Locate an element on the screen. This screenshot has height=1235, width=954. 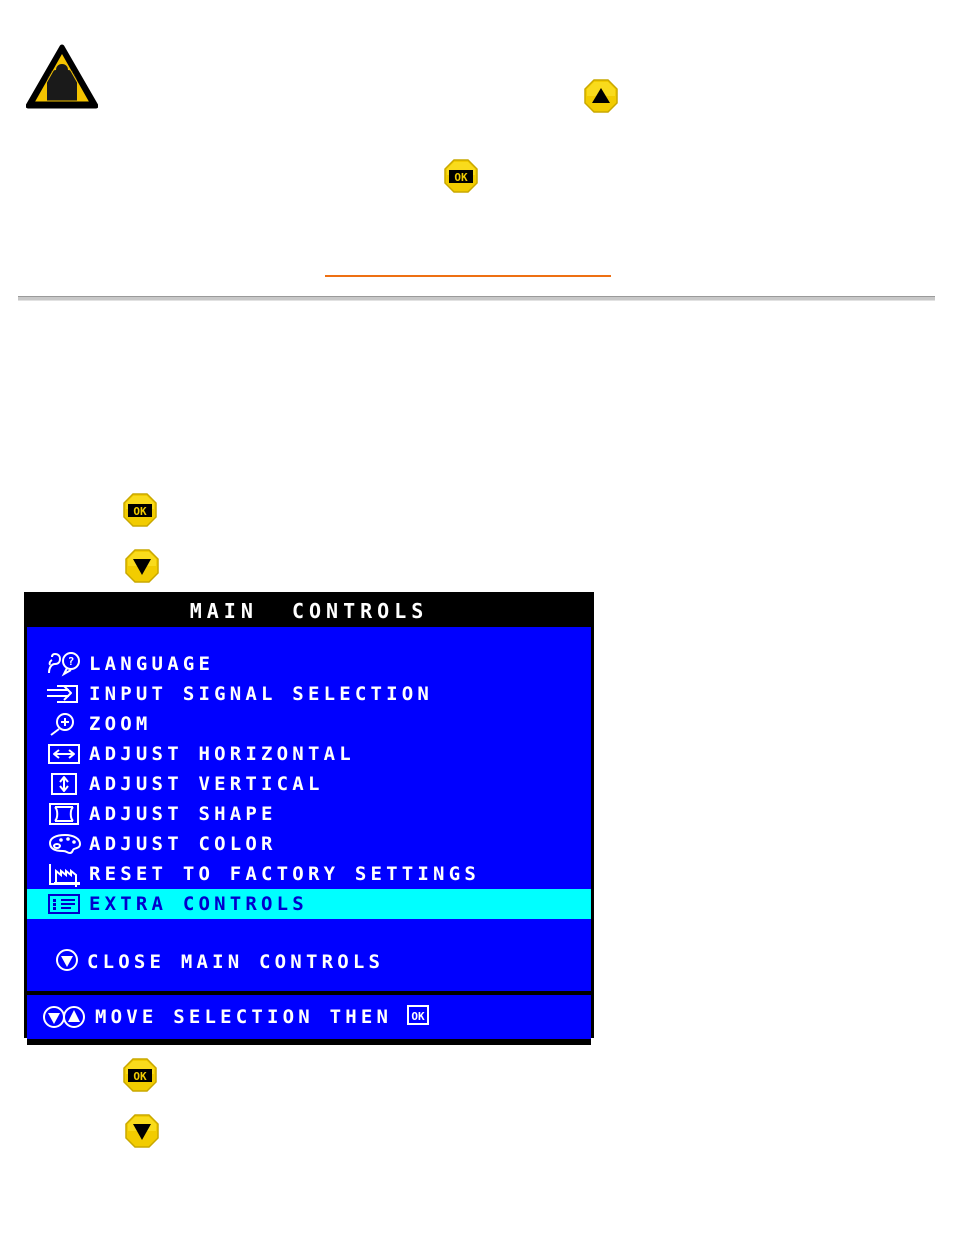
osd-item-adjust-horizontal: ADJUST HORIZONTAL is located at coordinates (309, 754).